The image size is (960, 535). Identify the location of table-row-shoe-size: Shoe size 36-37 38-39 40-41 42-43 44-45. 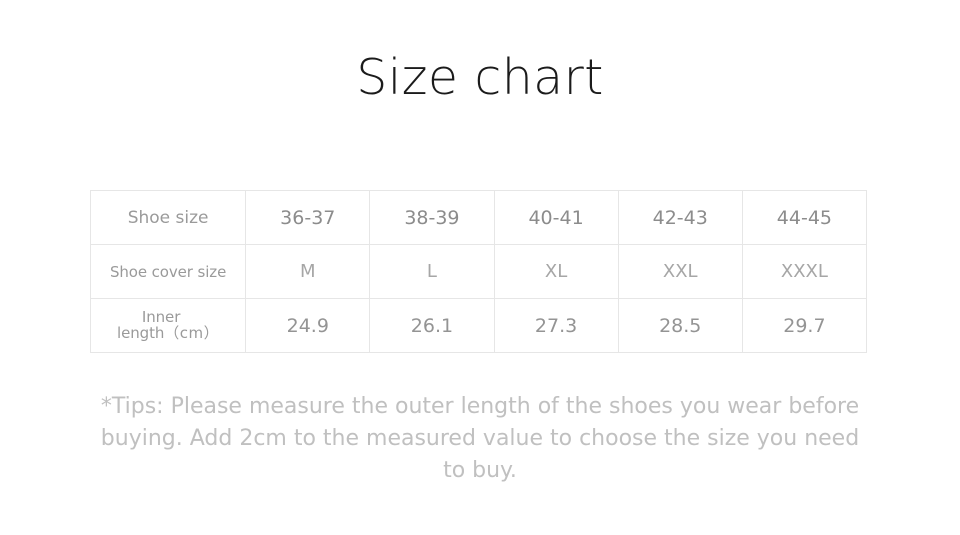
(478, 217).